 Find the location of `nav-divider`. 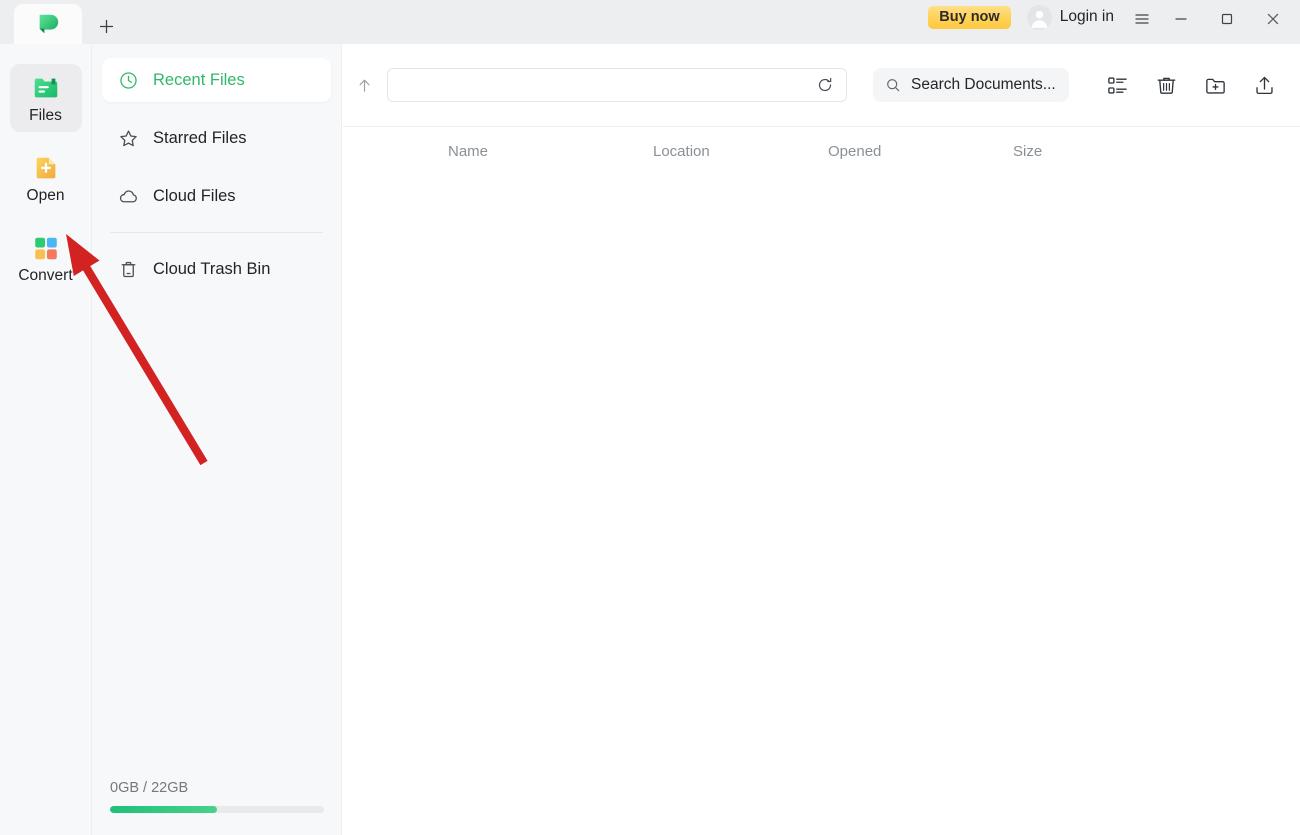

nav-divider is located at coordinates (216, 232).